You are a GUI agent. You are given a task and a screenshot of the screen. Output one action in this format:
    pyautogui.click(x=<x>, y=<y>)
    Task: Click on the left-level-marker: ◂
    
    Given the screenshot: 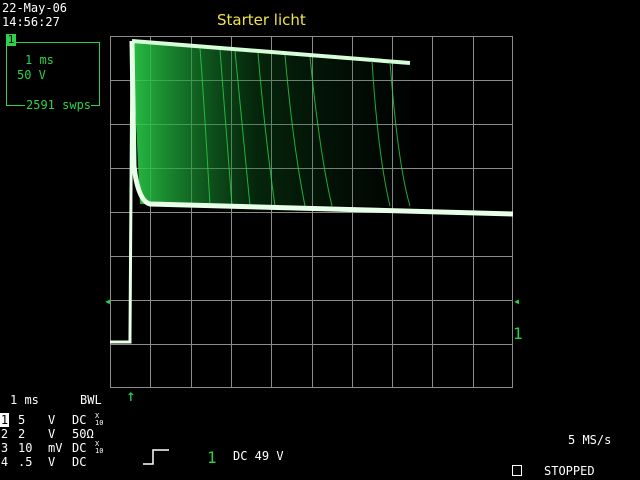 What is the action you would take?
    pyautogui.click(x=107, y=301)
    